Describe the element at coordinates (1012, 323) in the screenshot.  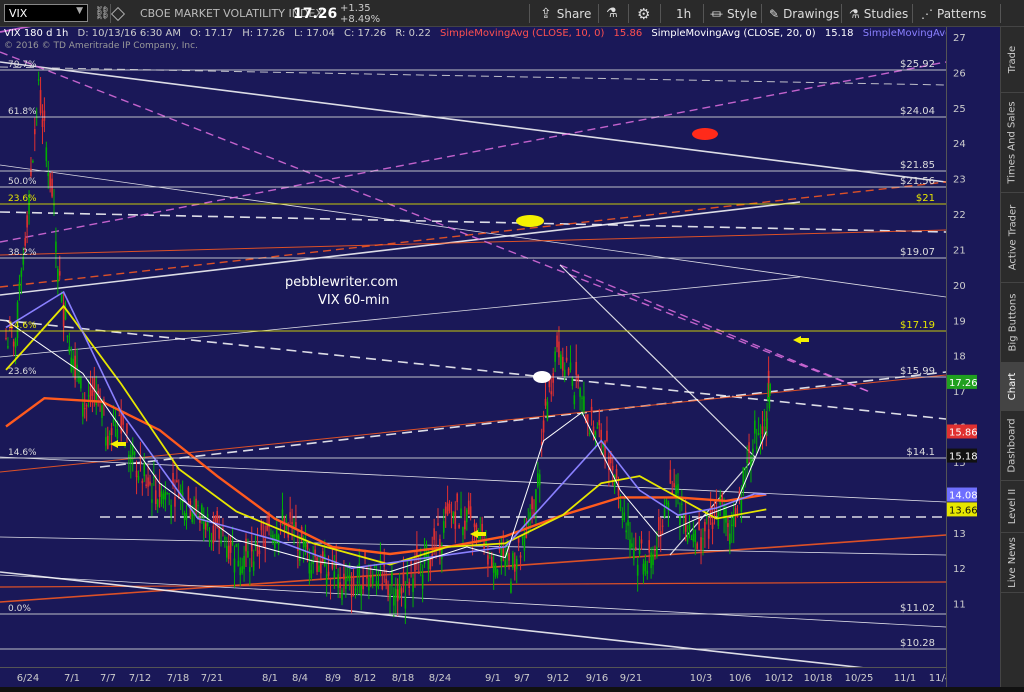
I see `tab-big-buttons: Big Buttons` at that location.